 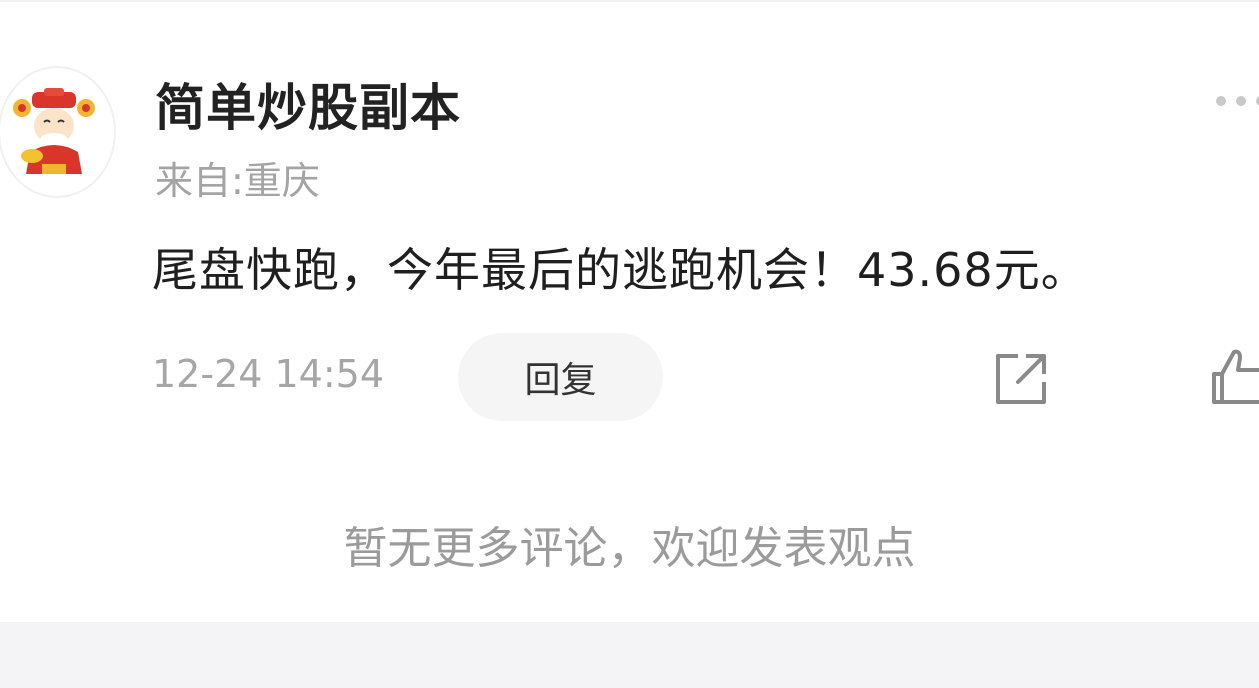 I want to click on comment-content: 尾盘快跑，今年最后的逃跑机会！43.68元。, so click(x=620, y=270).